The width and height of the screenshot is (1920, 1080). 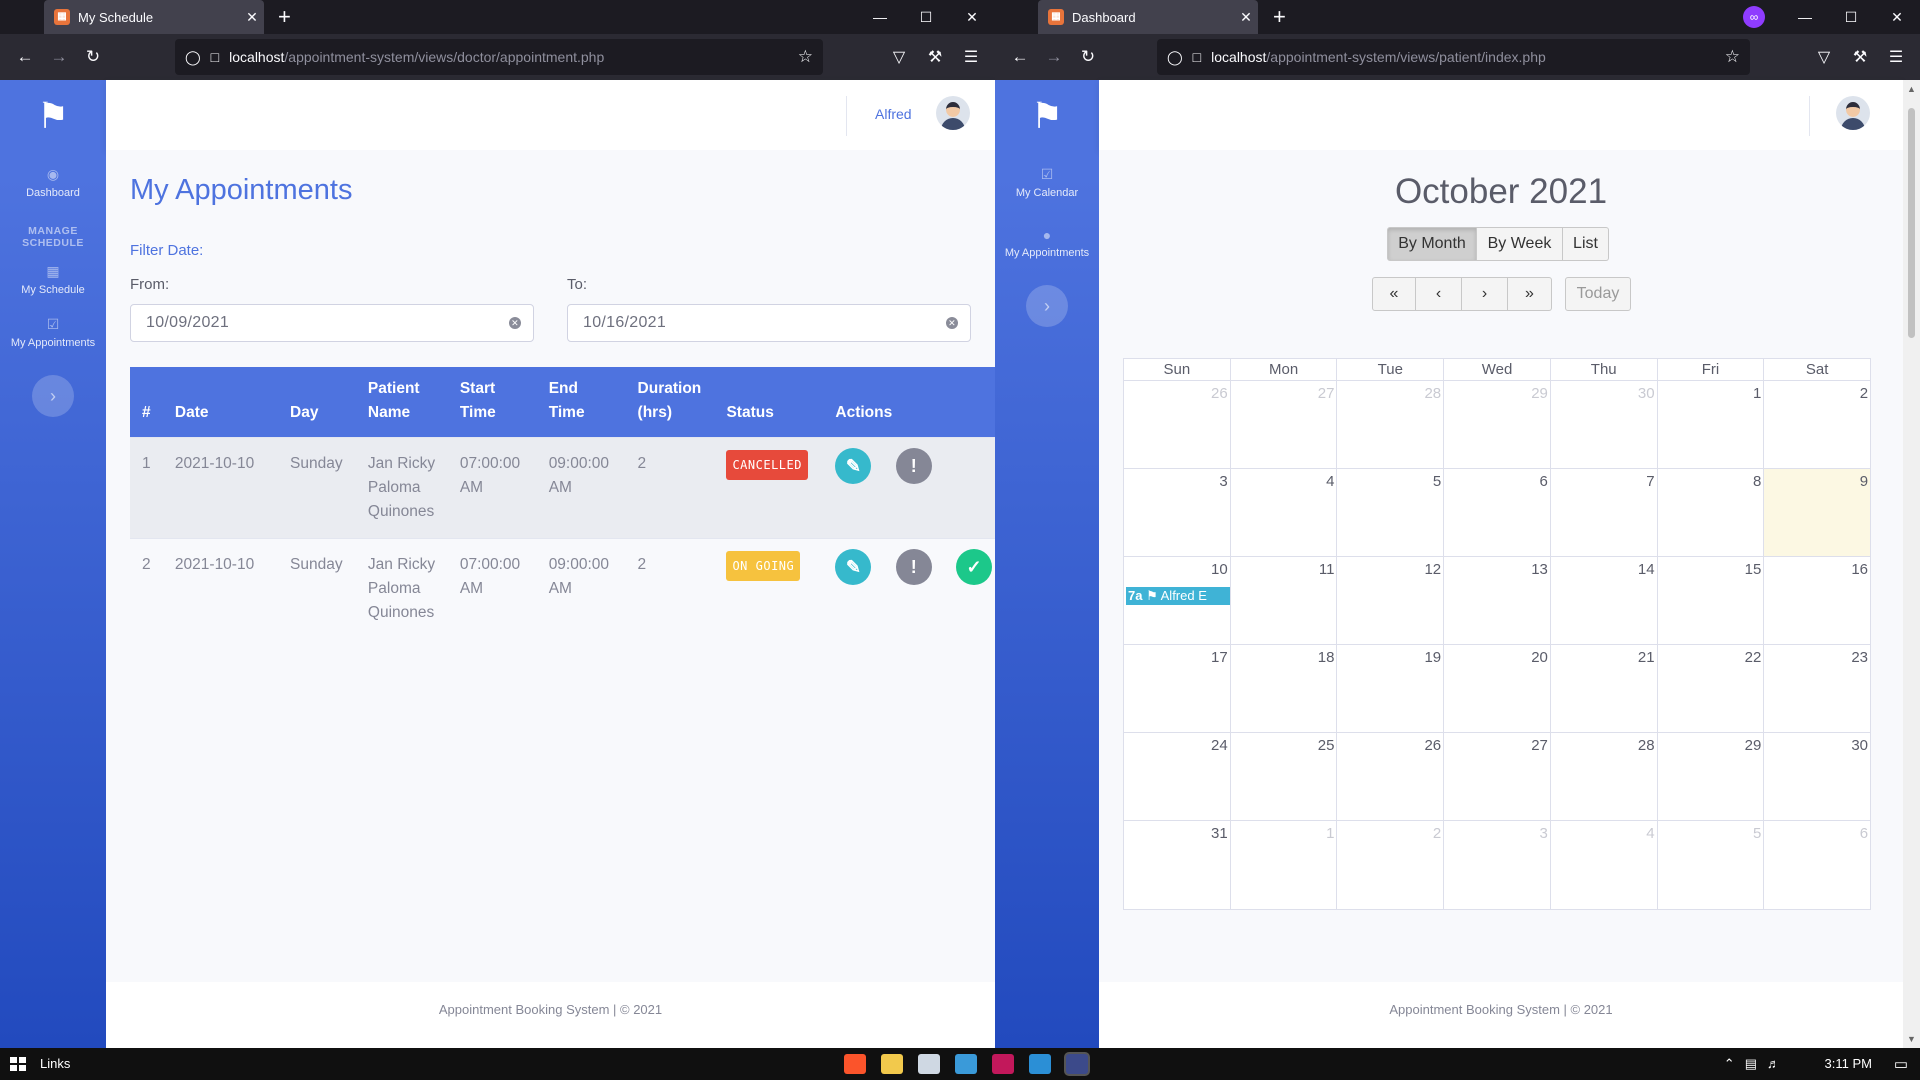 I want to click on sidebar-item-dashboard: ◉ Dashboard, so click(x=53, y=182).